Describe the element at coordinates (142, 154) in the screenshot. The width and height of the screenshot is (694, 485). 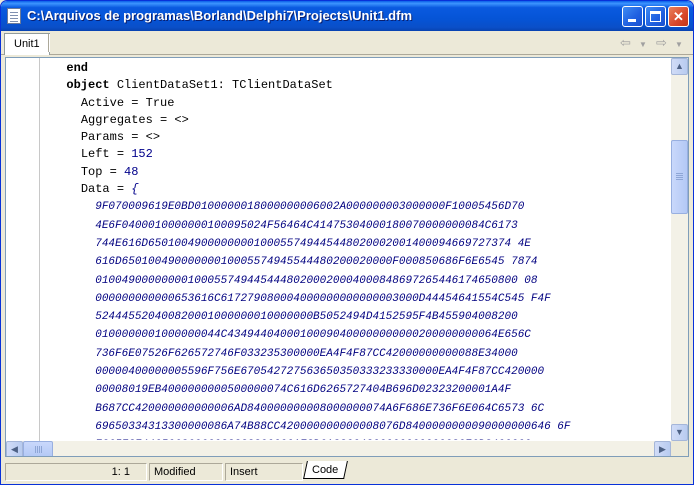
I see `code-token: 152` at that location.